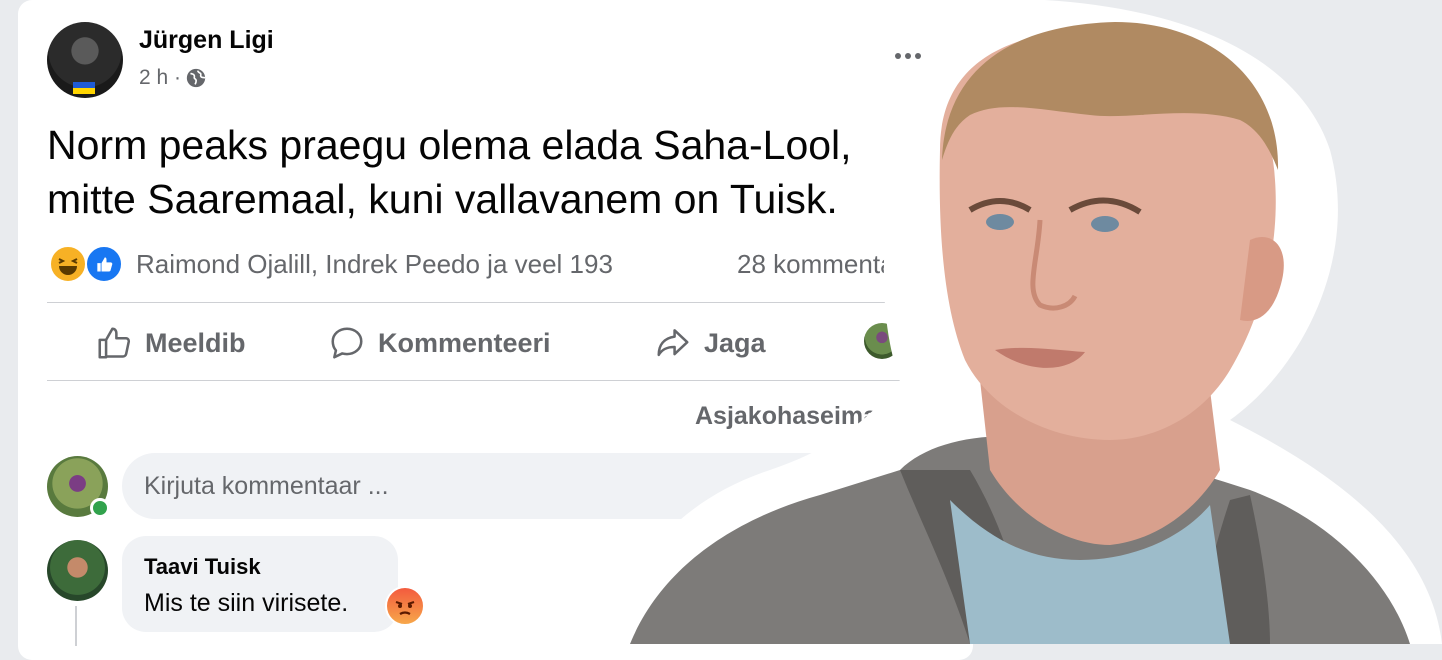  Describe the element at coordinates (85, 60) in the screenshot. I see `author-avatar` at that location.